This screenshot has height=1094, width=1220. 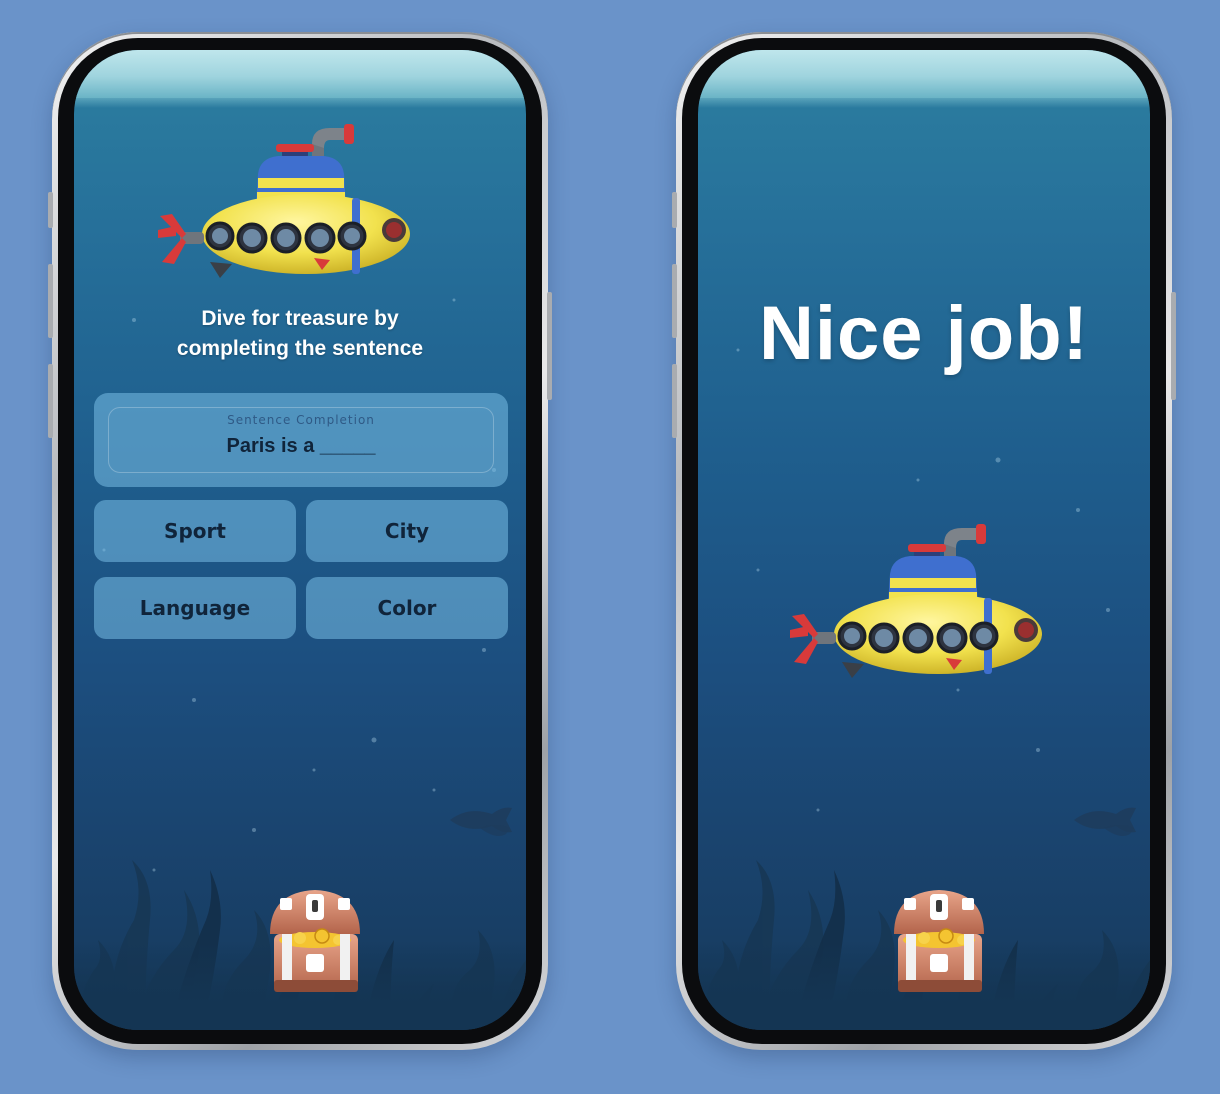 What do you see at coordinates (301, 420) in the screenshot?
I see `question-label: Sentence Completion` at bounding box center [301, 420].